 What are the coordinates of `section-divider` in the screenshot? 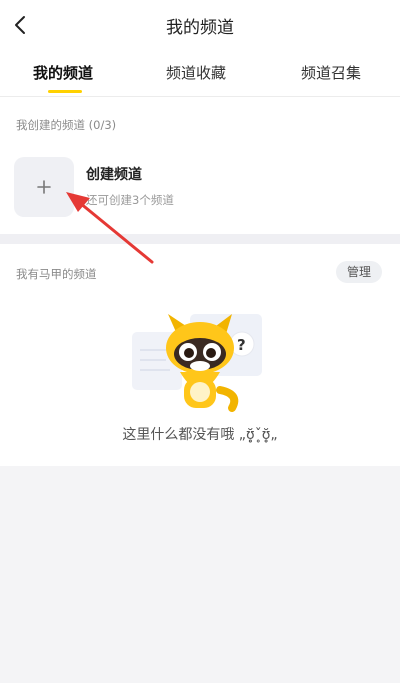 It's located at (200, 239).